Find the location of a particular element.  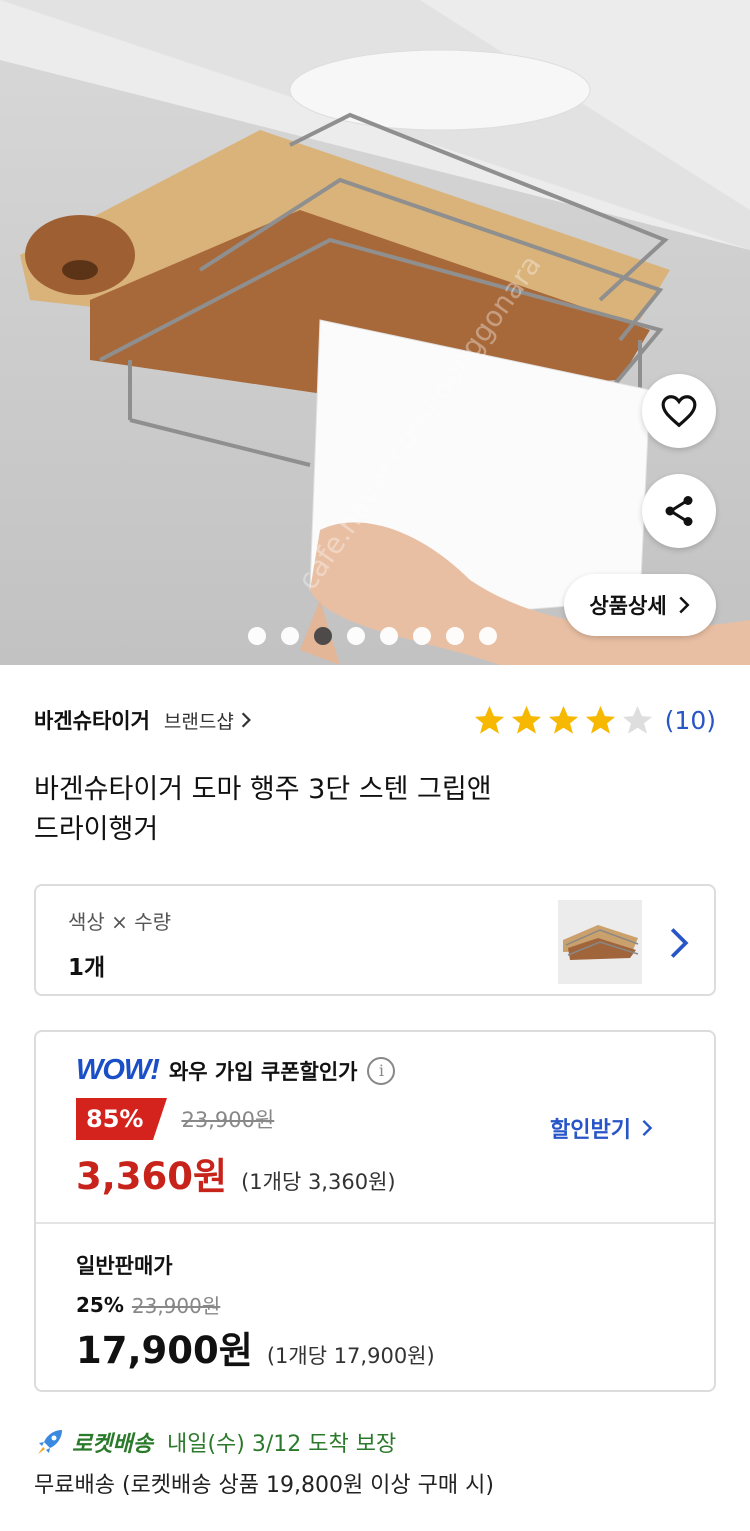

product-title-line: 바겐슈타이거 도마 행주 3단 스텐 그립앤 is located at coordinates (263, 789).